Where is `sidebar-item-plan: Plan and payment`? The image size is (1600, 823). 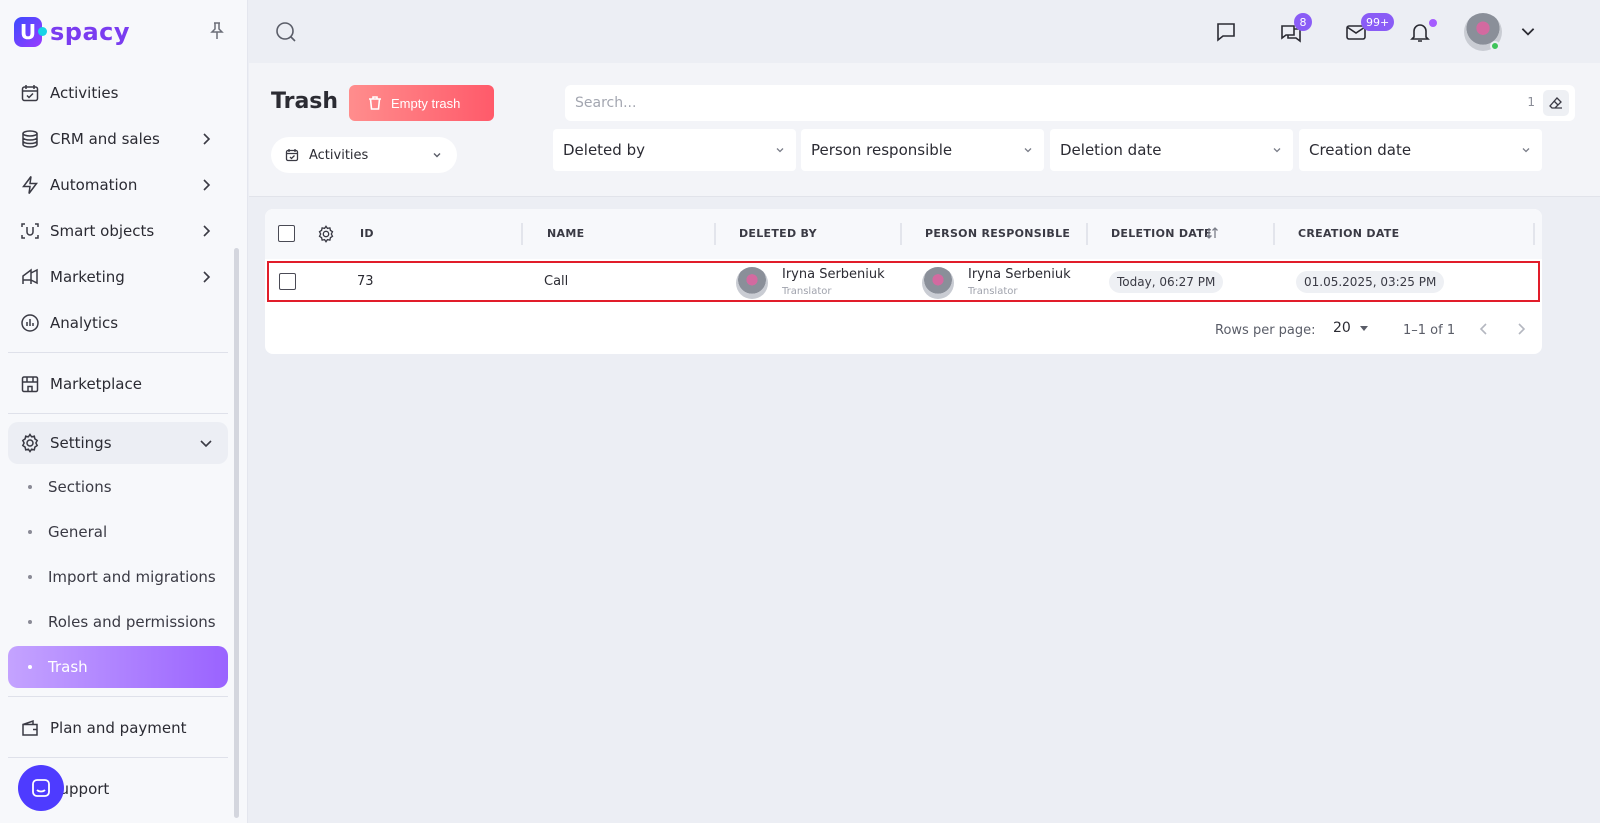 sidebar-item-plan: Plan and payment is located at coordinates (118, 728).